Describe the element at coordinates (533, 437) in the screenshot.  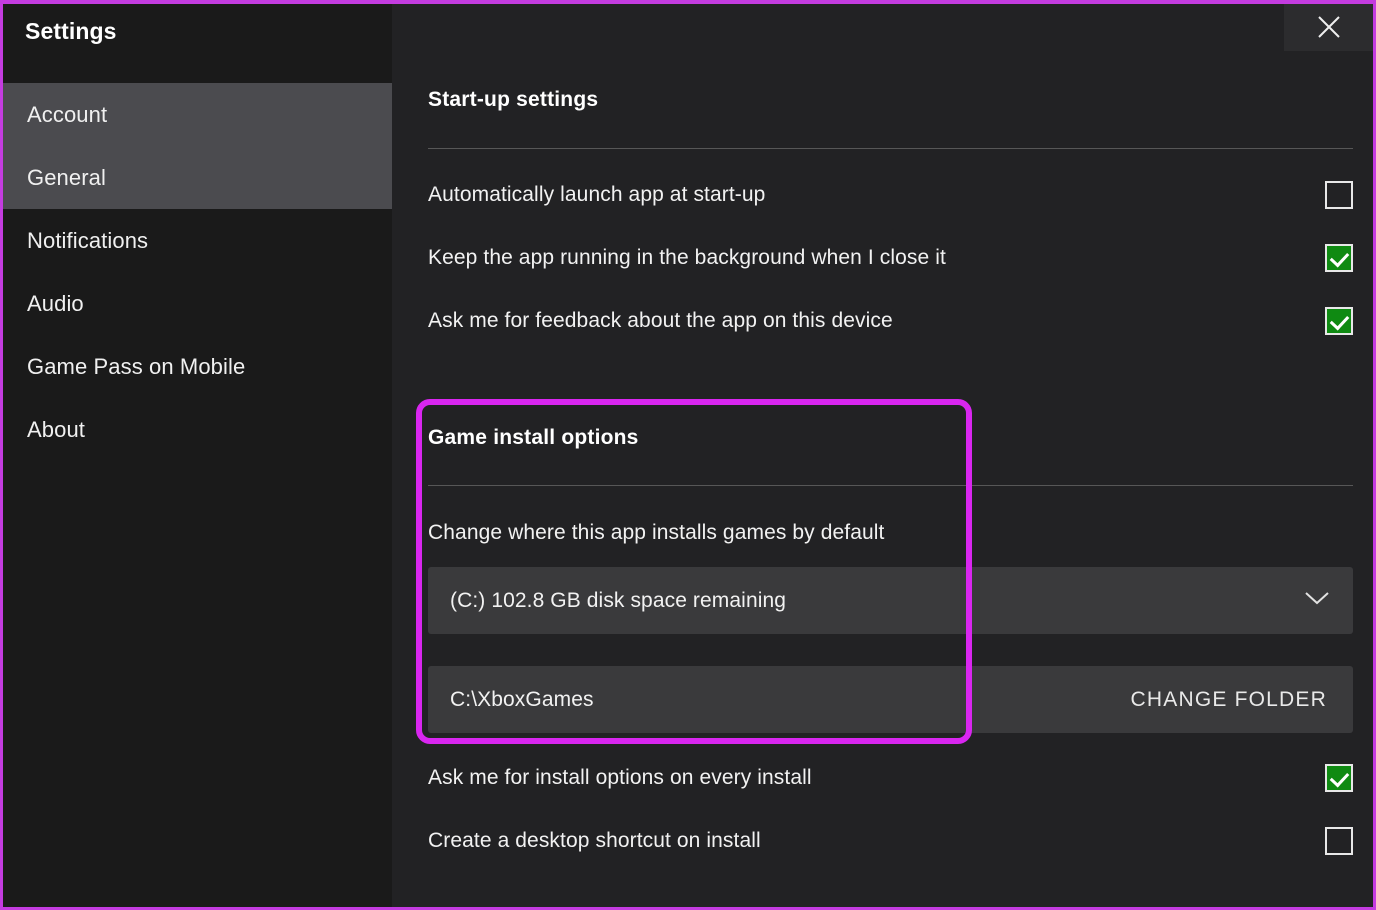
I see `game-install-options-heading: Game install options` at that location.